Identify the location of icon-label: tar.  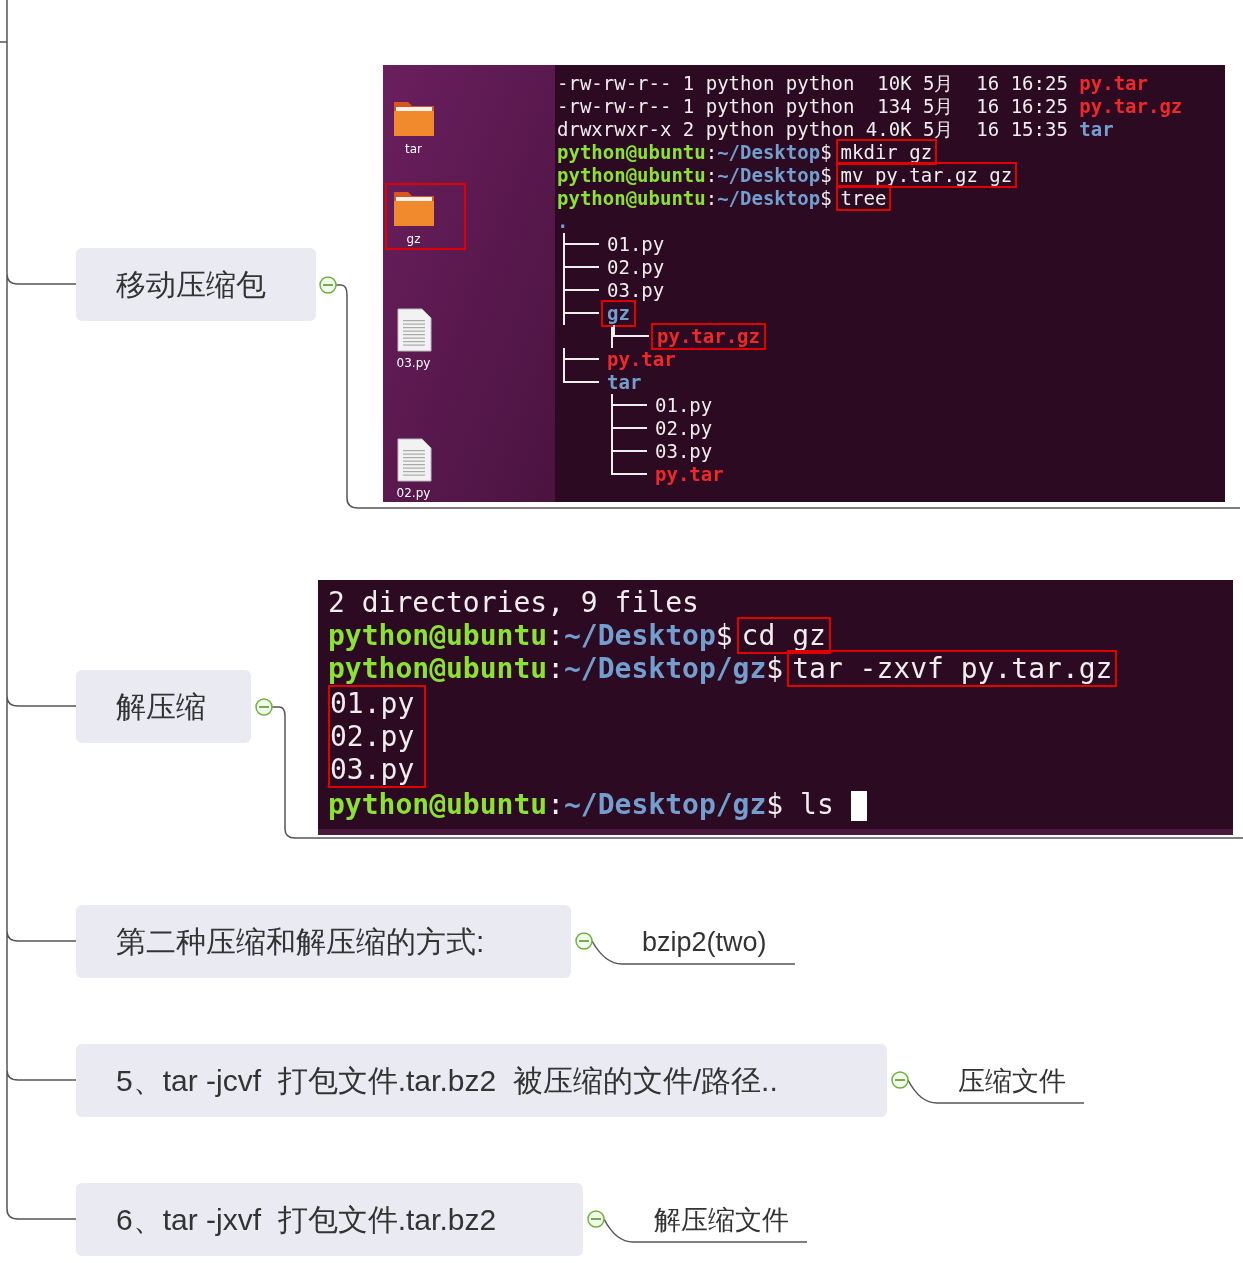
(413, 148).